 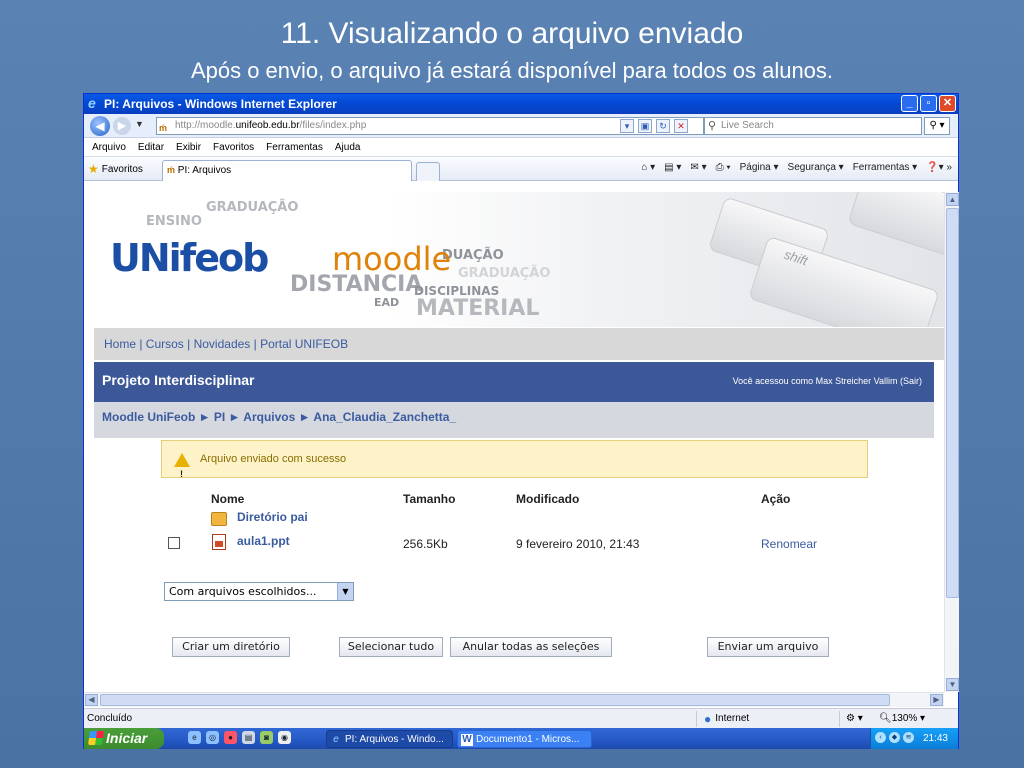 I want to click on maximize-button: ▫, so click(x=928, y=103).